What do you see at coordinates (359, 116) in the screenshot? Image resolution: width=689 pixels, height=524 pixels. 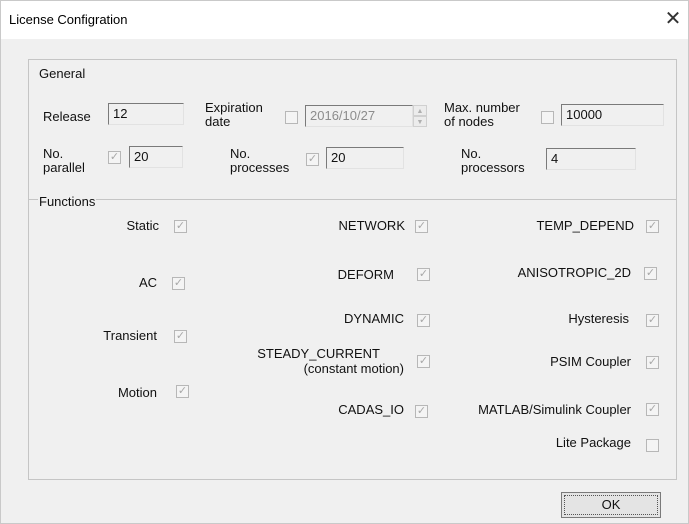 I see `expiration-date-field: 2016/10/27` at bounding box center [359, 116].